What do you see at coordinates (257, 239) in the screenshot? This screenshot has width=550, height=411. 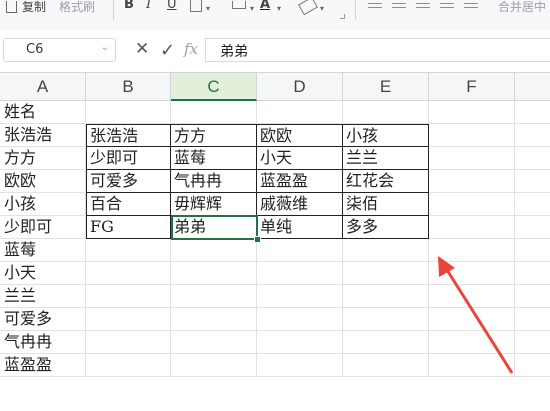 I see `fill-handle` at bounding box center [257, 239].